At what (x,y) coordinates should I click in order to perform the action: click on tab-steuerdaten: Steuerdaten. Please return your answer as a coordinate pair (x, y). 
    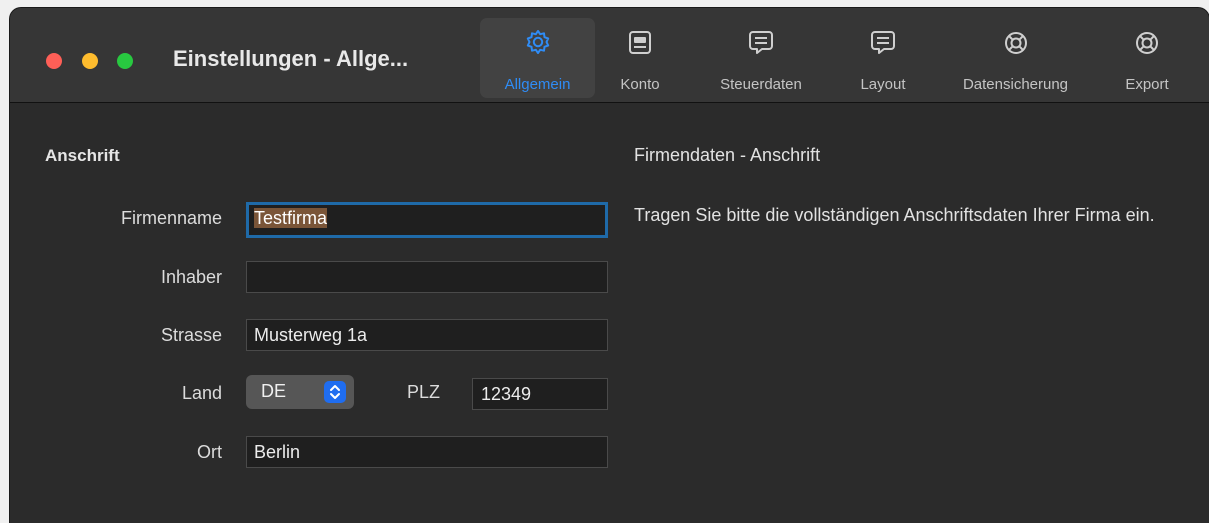
    Looking at the image, I should click on (761, 58).